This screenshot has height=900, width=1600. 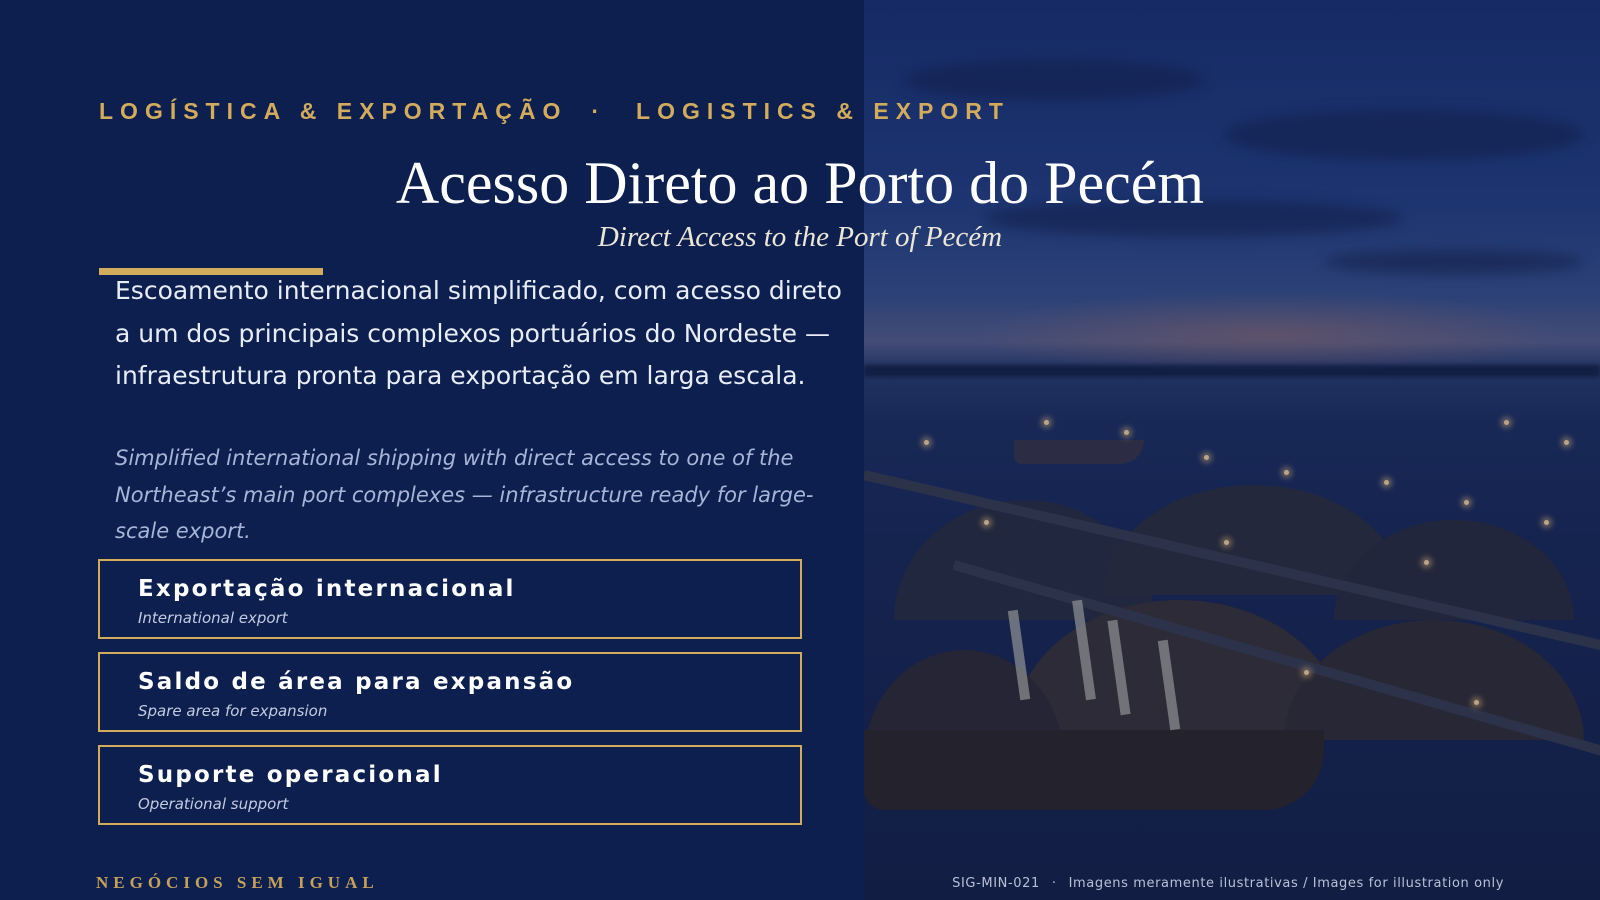 I want to click on feature-title: Suporte operacional, so click(x=290, y=775).